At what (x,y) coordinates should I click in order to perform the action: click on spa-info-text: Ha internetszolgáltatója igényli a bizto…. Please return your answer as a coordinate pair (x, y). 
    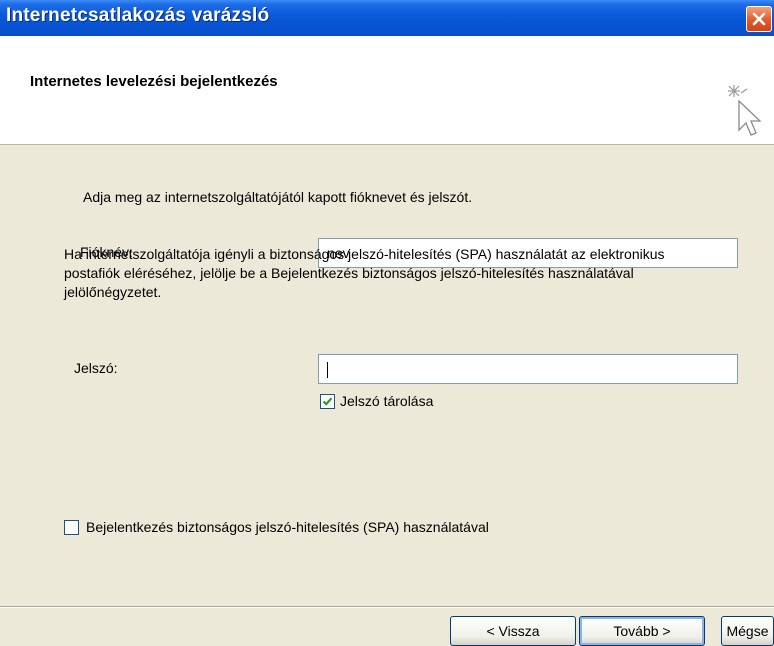
    Looking at the image, I should click on (364, 273).